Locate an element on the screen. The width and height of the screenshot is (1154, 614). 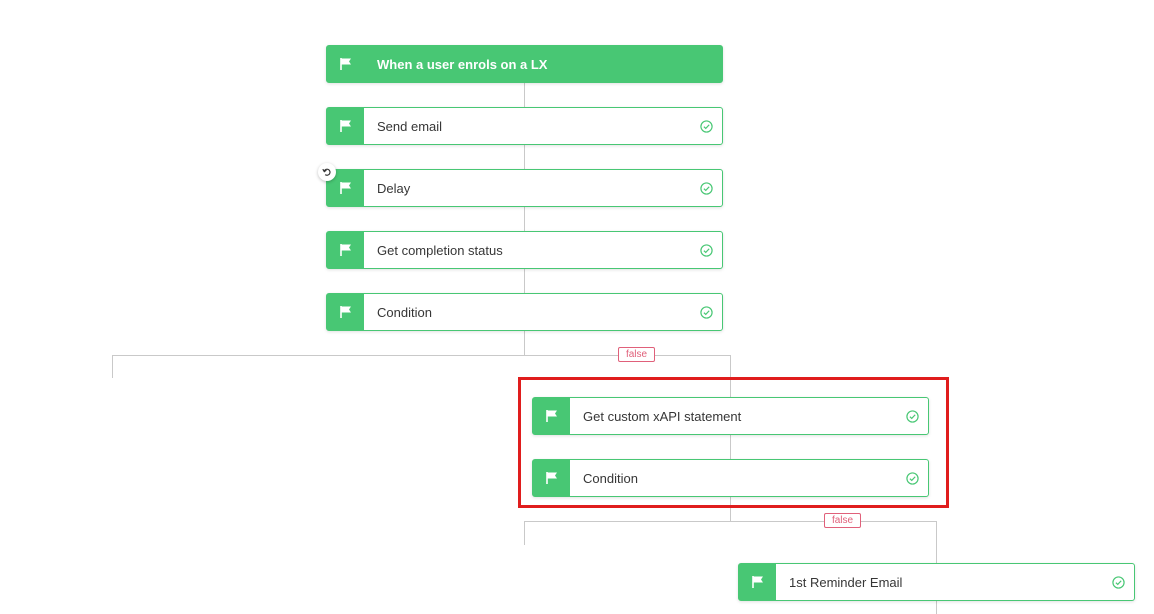
condition-node-1: Condition is located at coordinates (524, 312).